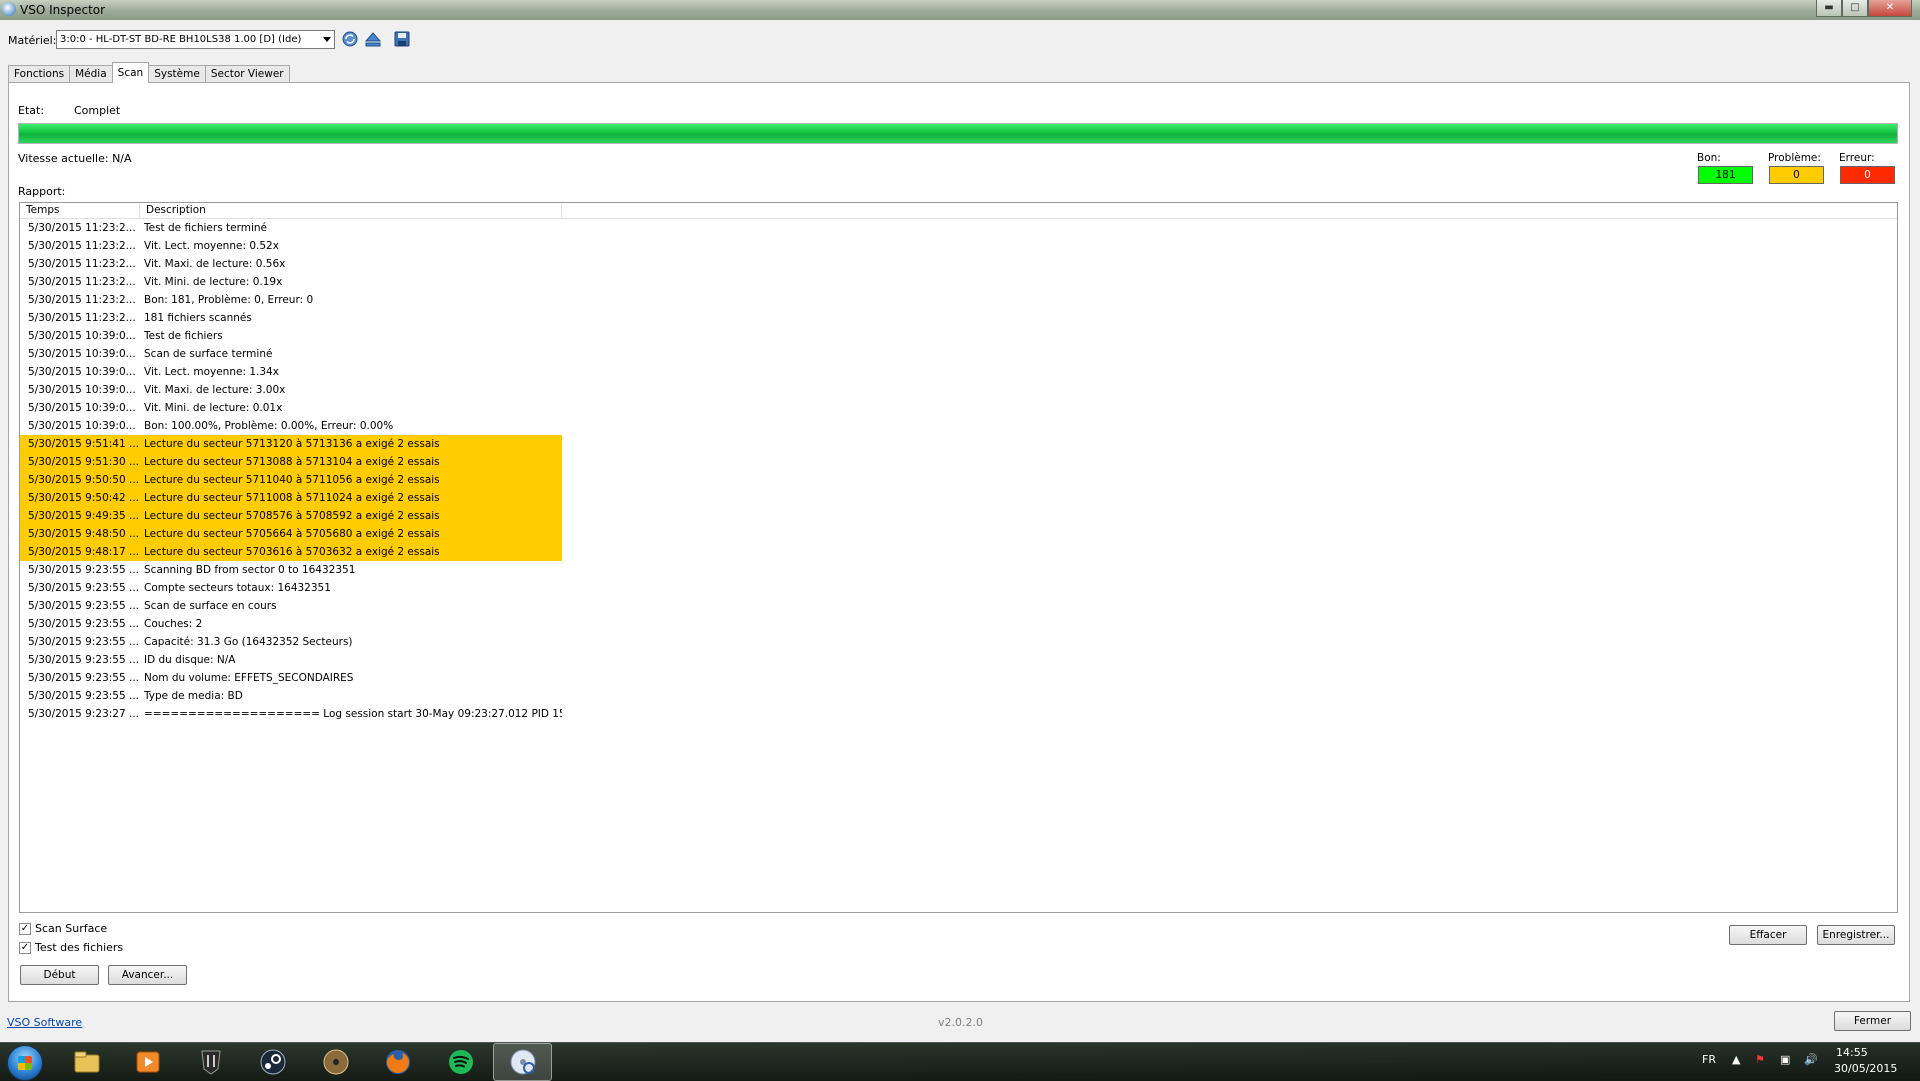  I want to click on log-description-cell: 181 fichiers scannés, so click(198, 318).